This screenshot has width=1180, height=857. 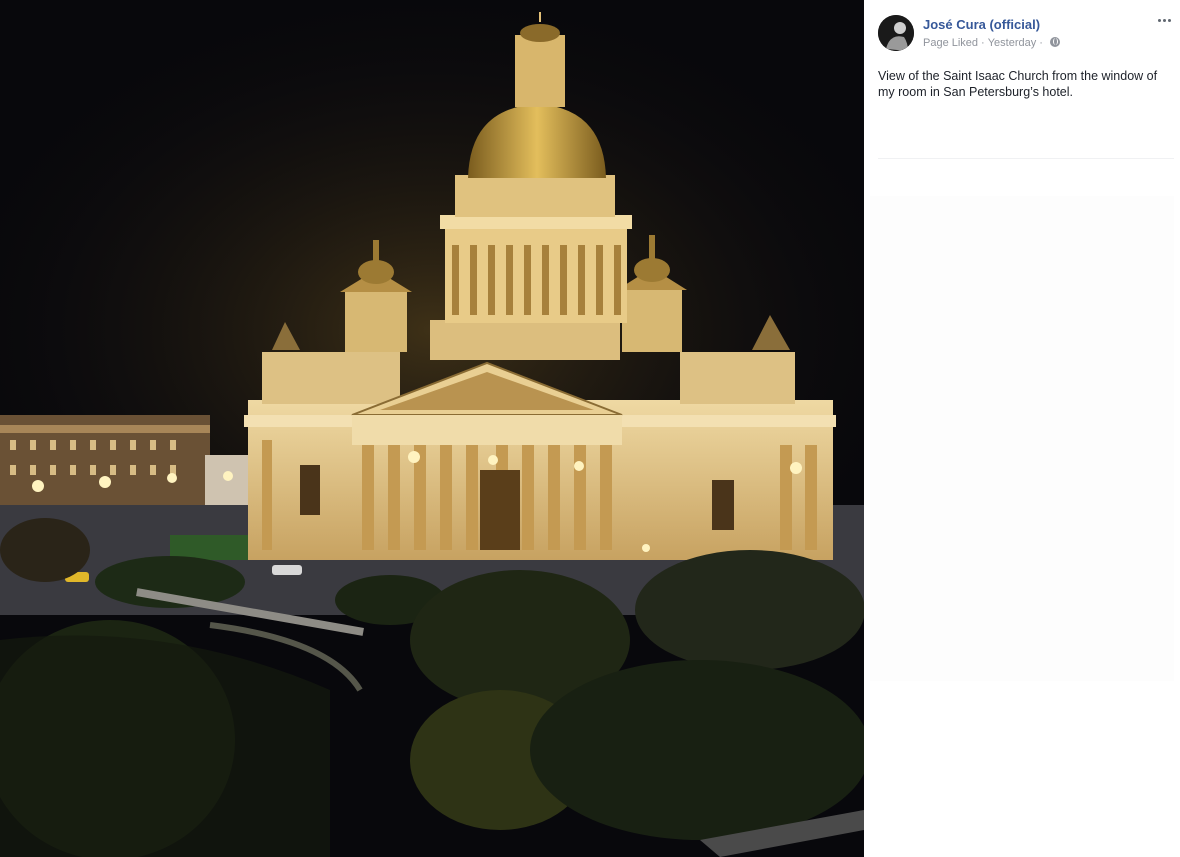 I want to click on author-avatar, so click(x=896, y=33).